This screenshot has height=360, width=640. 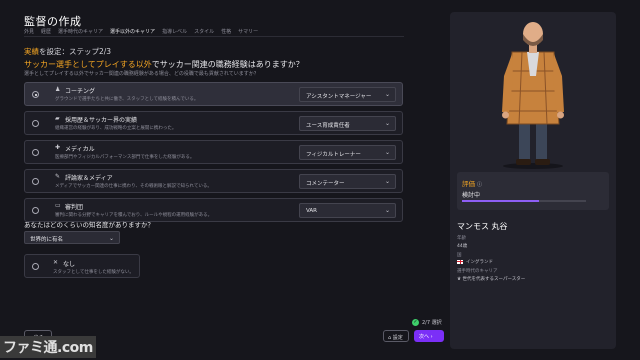 What do you see at coordinates (116, 128) in the screenshot?
I see `option-description: 組織運営の経験があり、成功戦略の立案と展開に携わった。` at bounding box center [116, 128].